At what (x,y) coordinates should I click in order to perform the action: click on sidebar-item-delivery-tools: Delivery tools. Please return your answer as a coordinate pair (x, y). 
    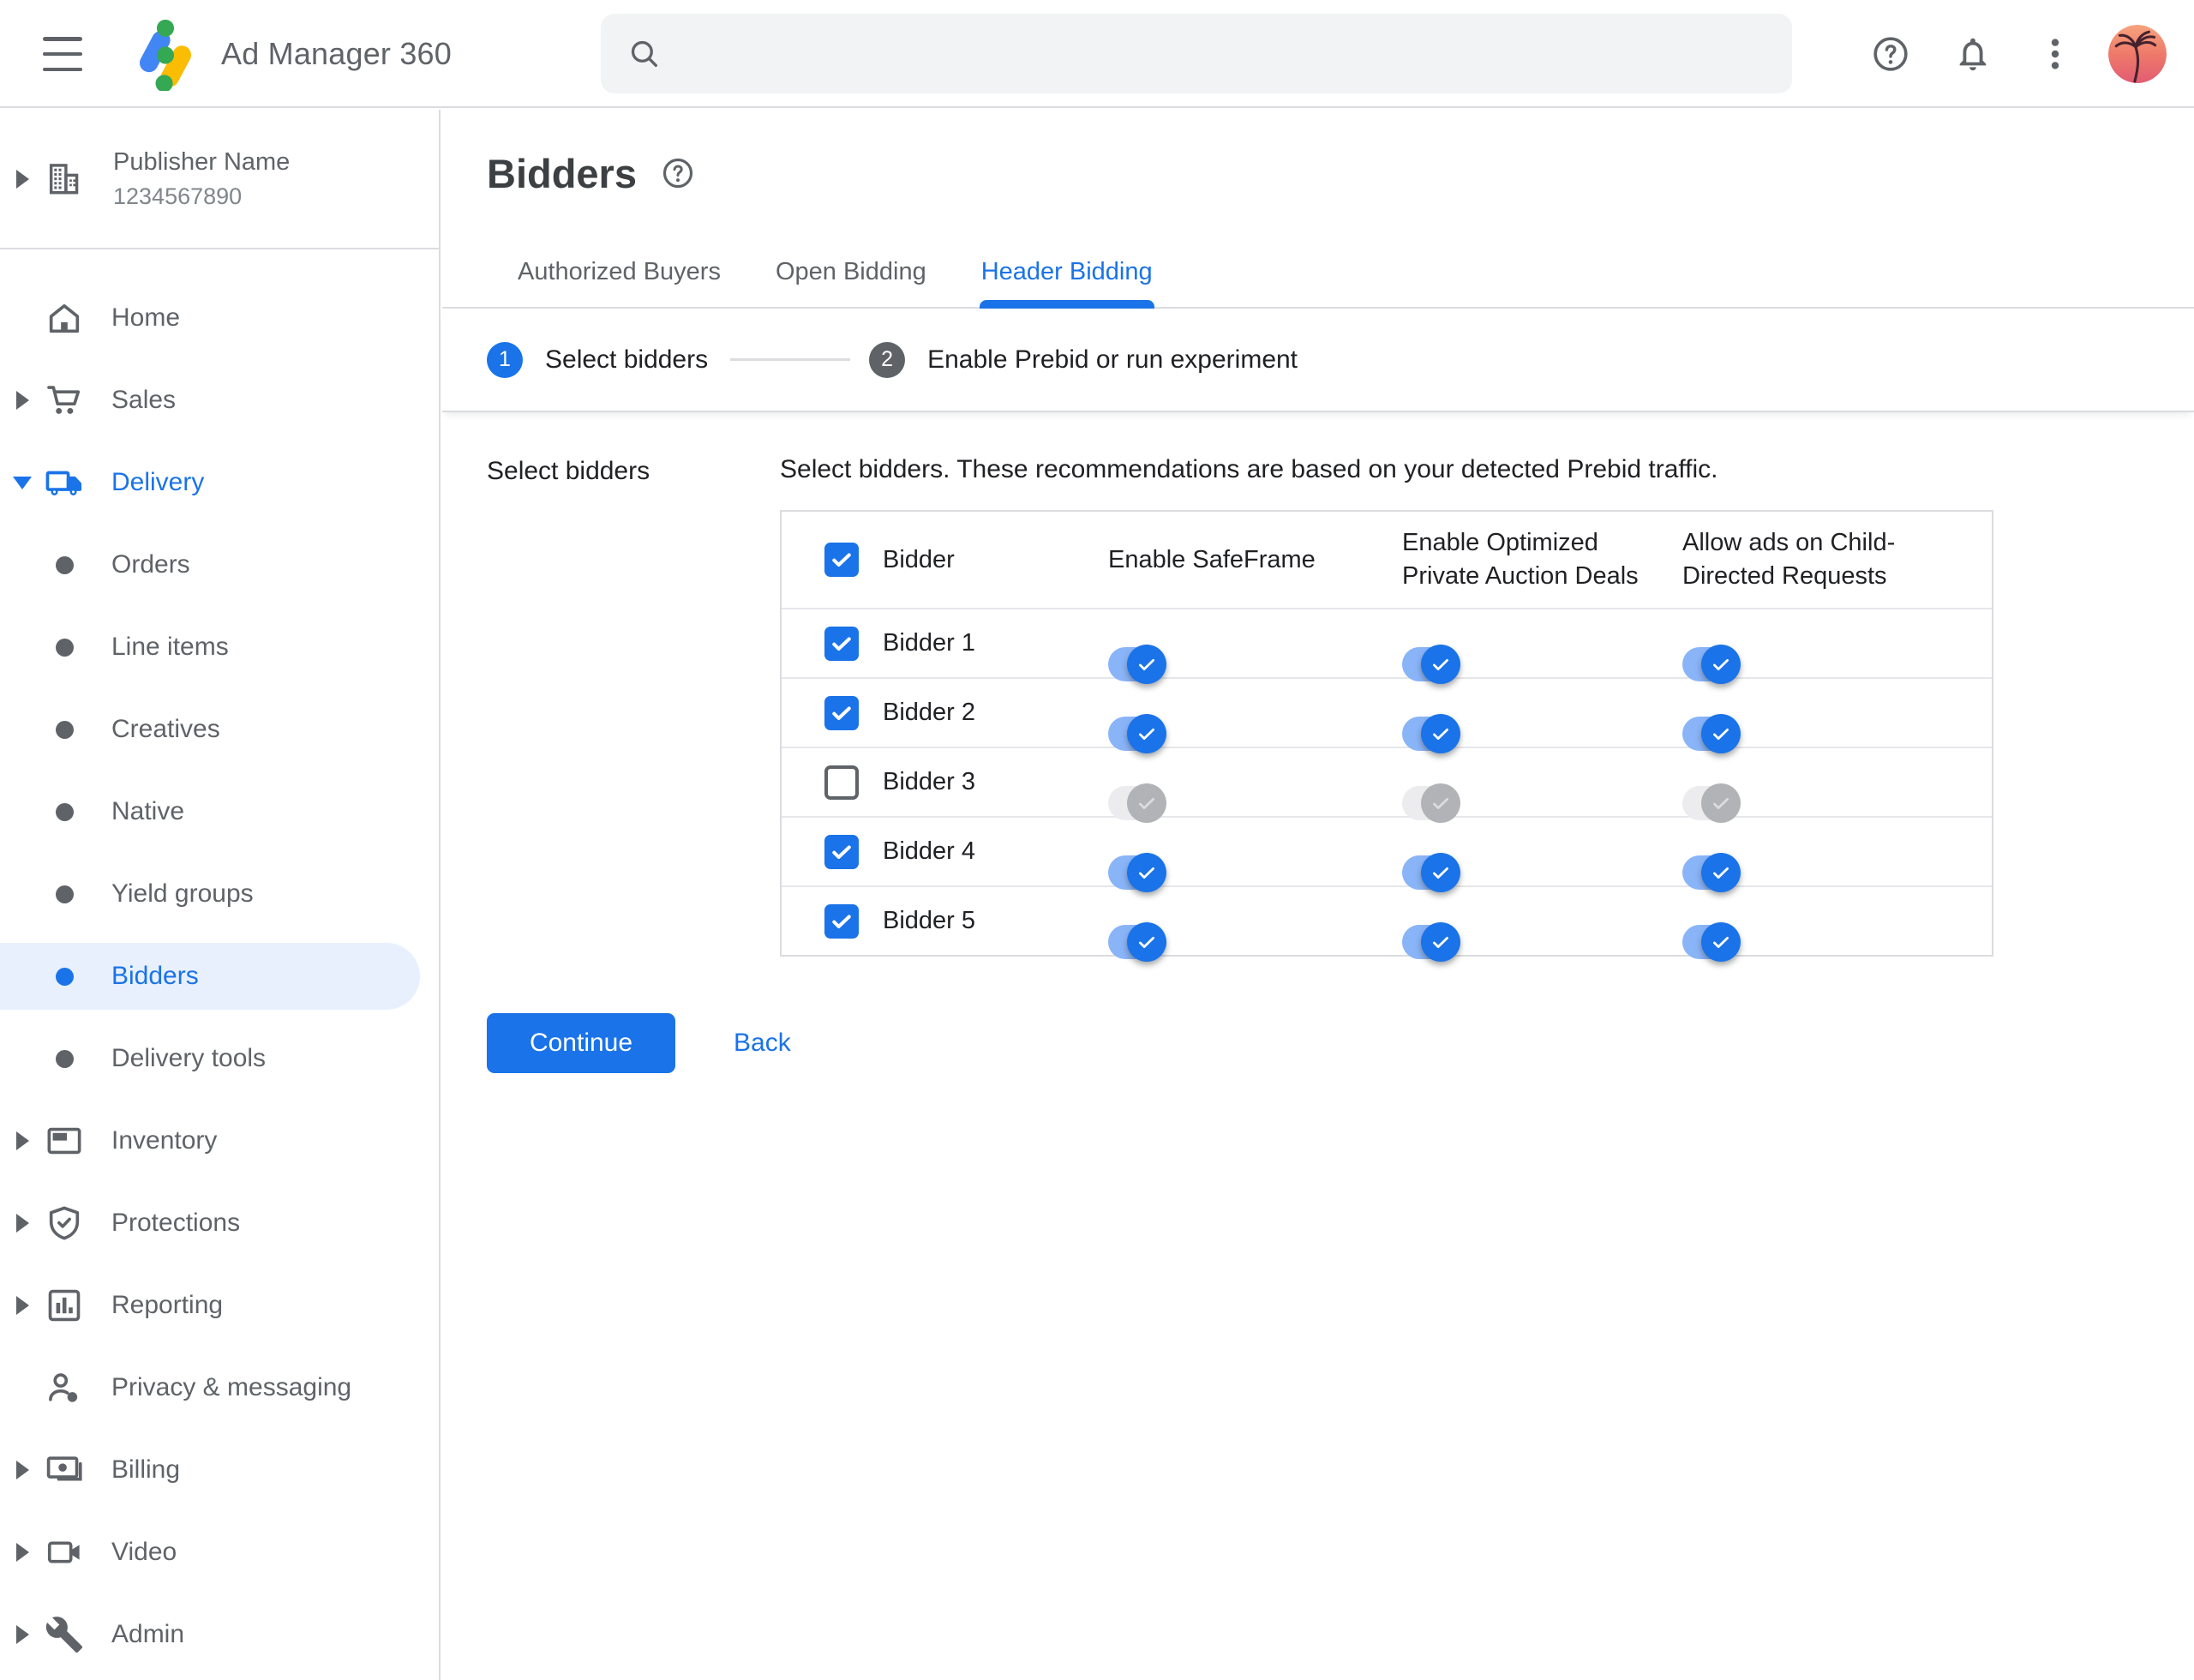
    Looking at the image, I should click on (219, 1058).